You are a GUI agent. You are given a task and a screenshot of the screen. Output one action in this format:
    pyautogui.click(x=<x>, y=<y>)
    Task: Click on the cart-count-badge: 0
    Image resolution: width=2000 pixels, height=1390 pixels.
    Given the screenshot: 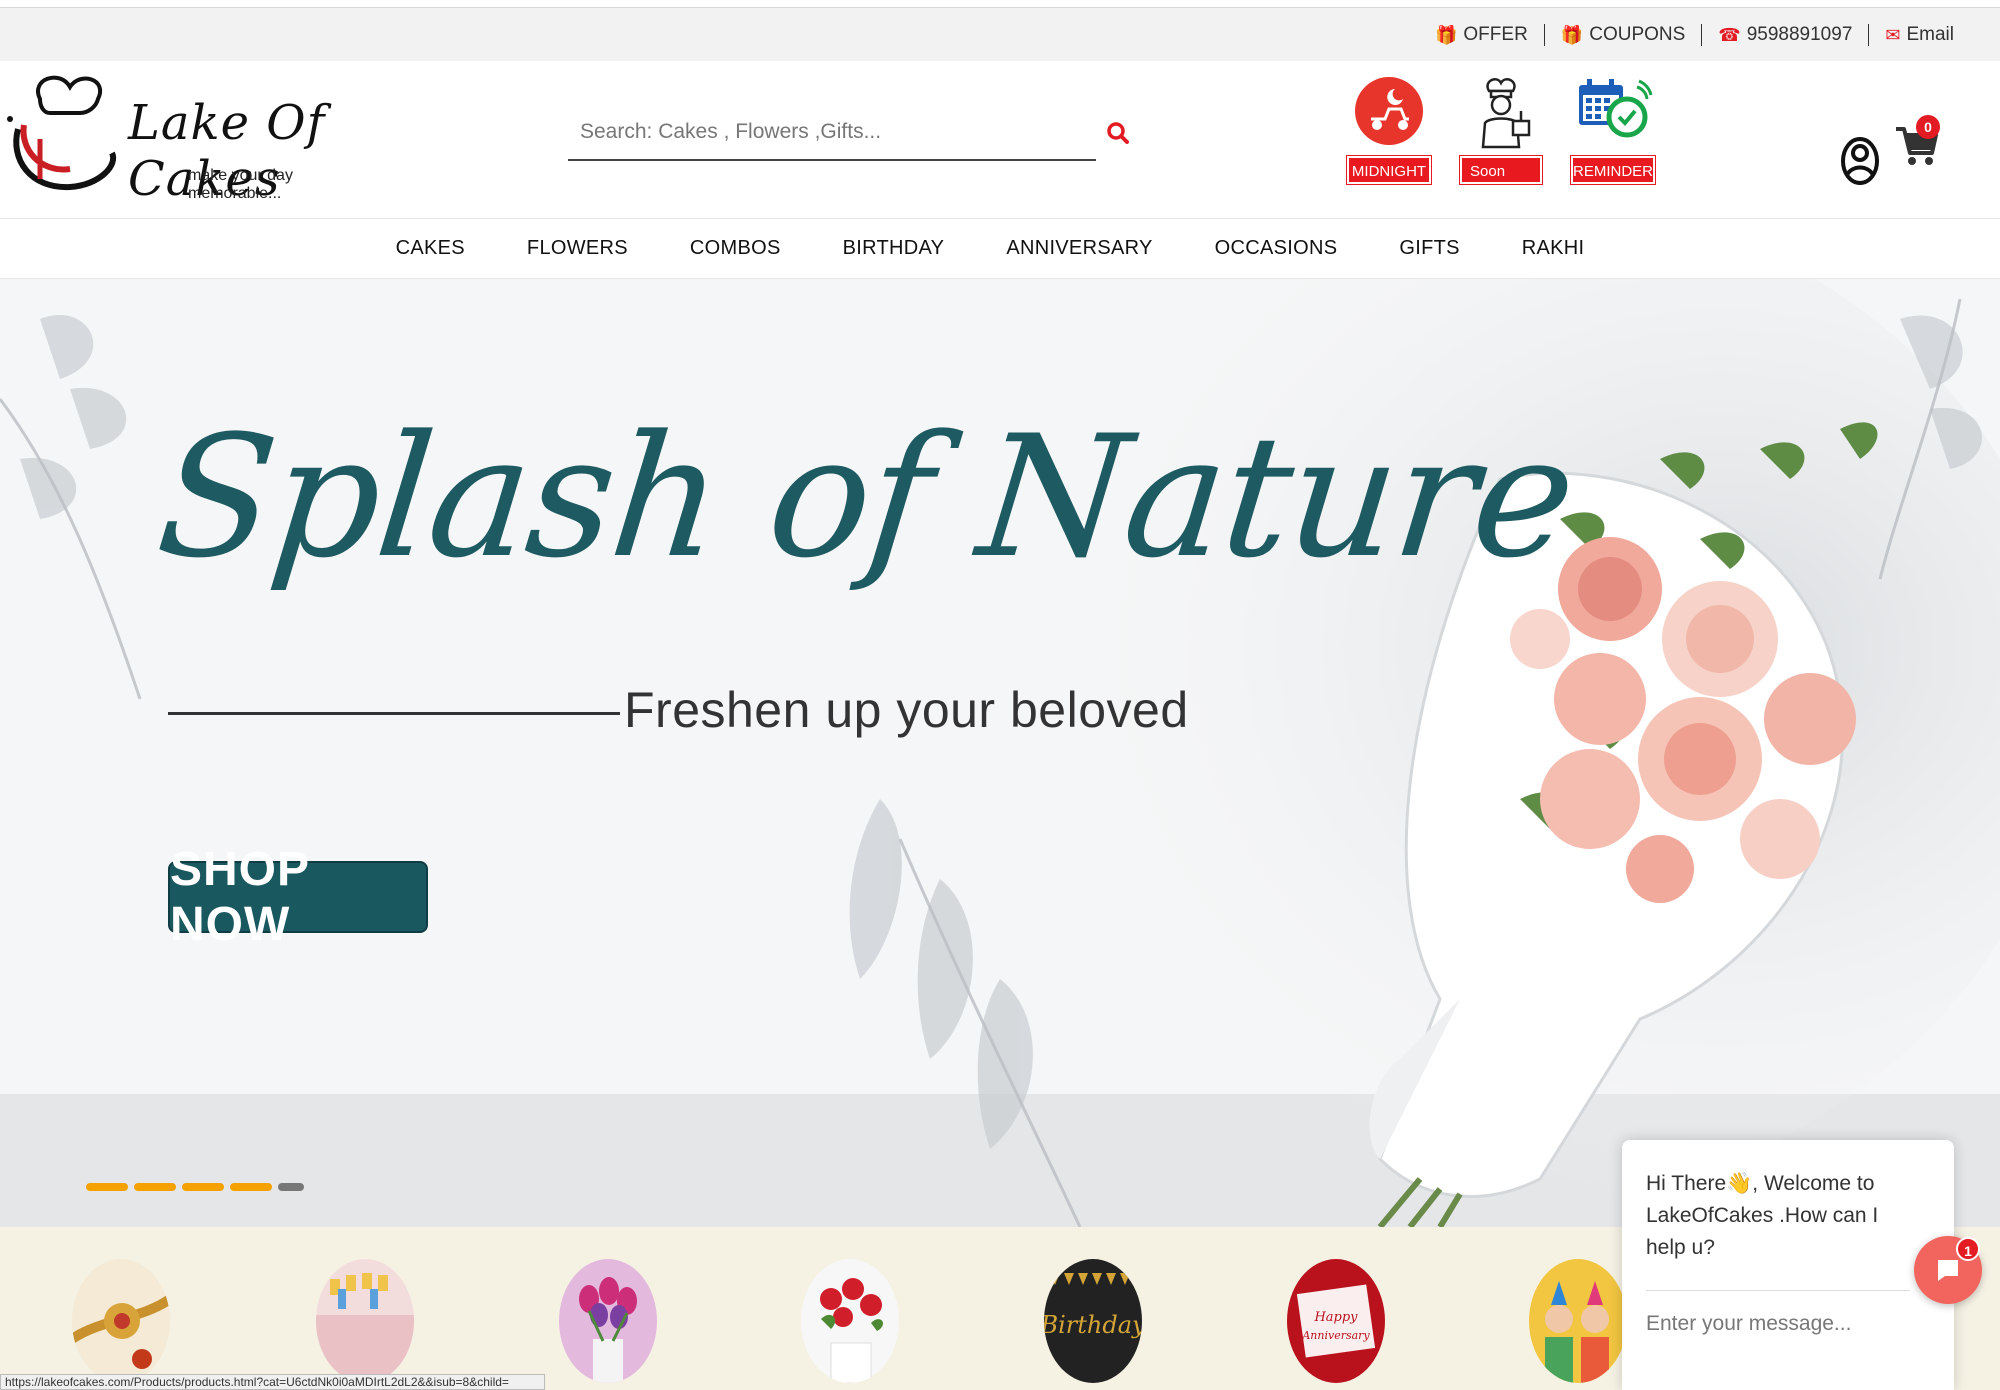 What is the action you would take?
    pyautogui.click(x=1928, y=127)
    